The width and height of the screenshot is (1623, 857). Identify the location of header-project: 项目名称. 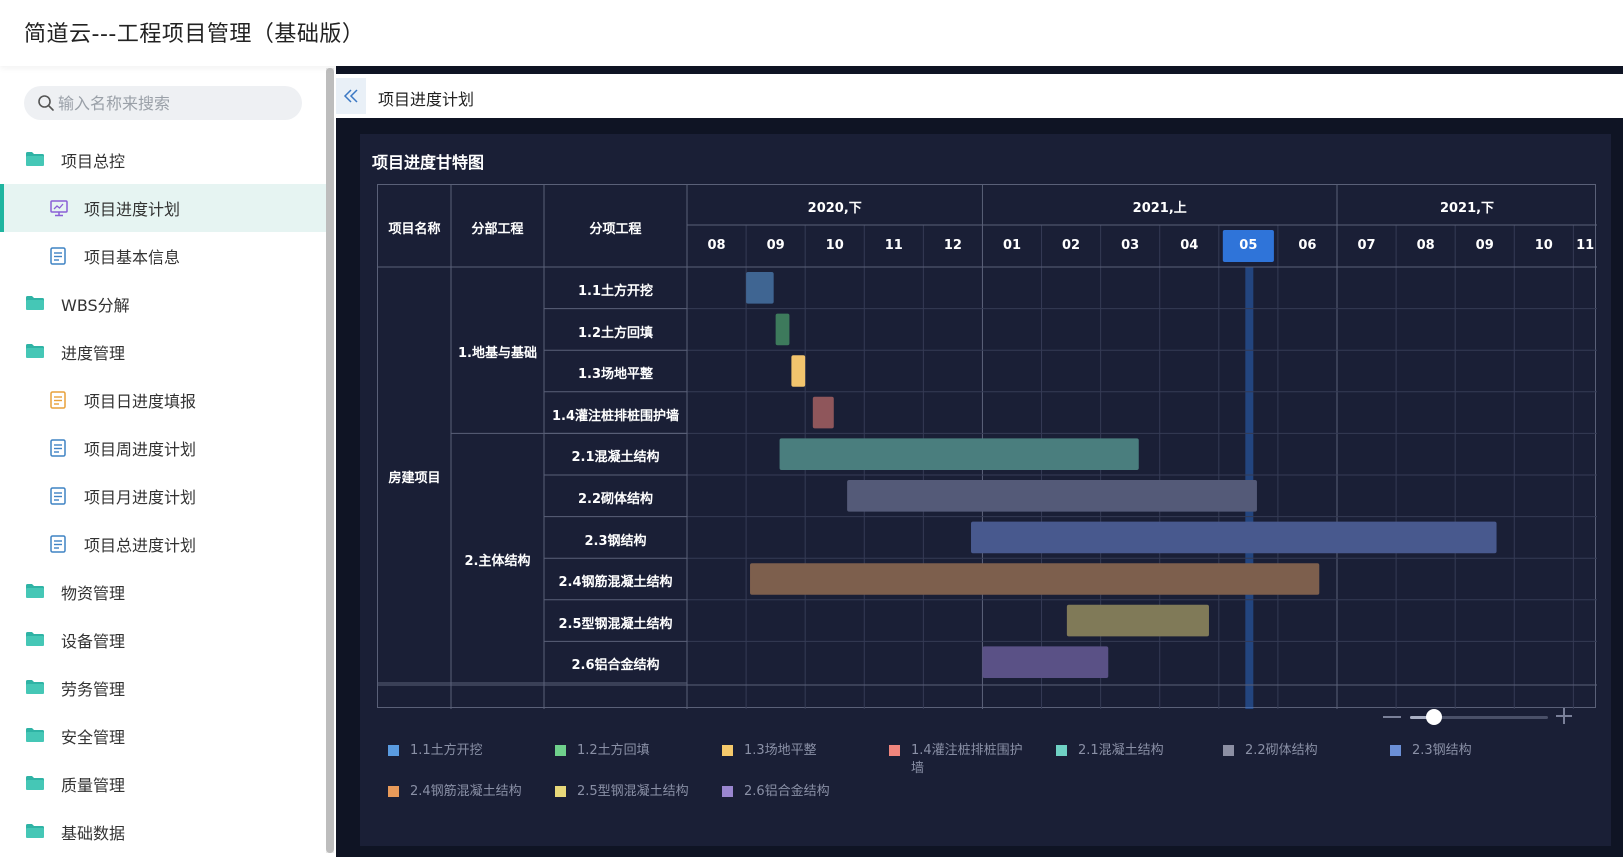
(414, 229).